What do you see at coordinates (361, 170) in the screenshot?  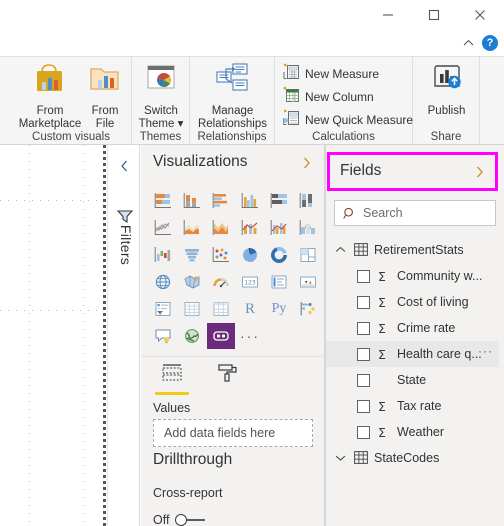 I see `fields-title: Fields` at bounding box center [361, 170].